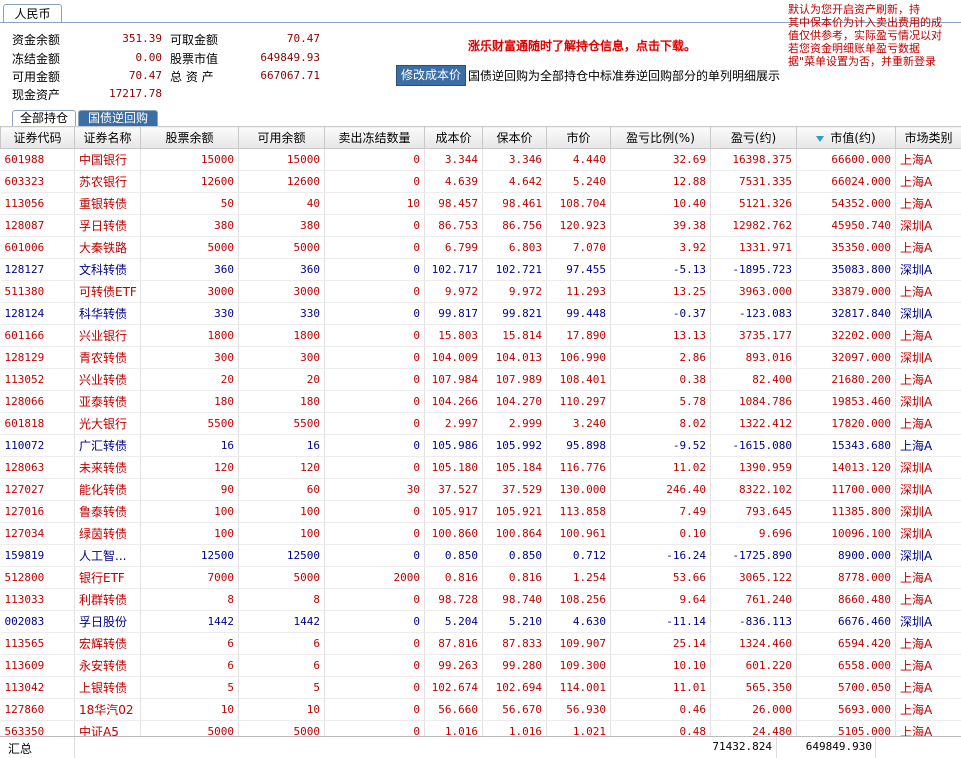 The width and height of the screenshot is (961, 758). I want to click on cell-cost: 104.266, so click(454, 402).